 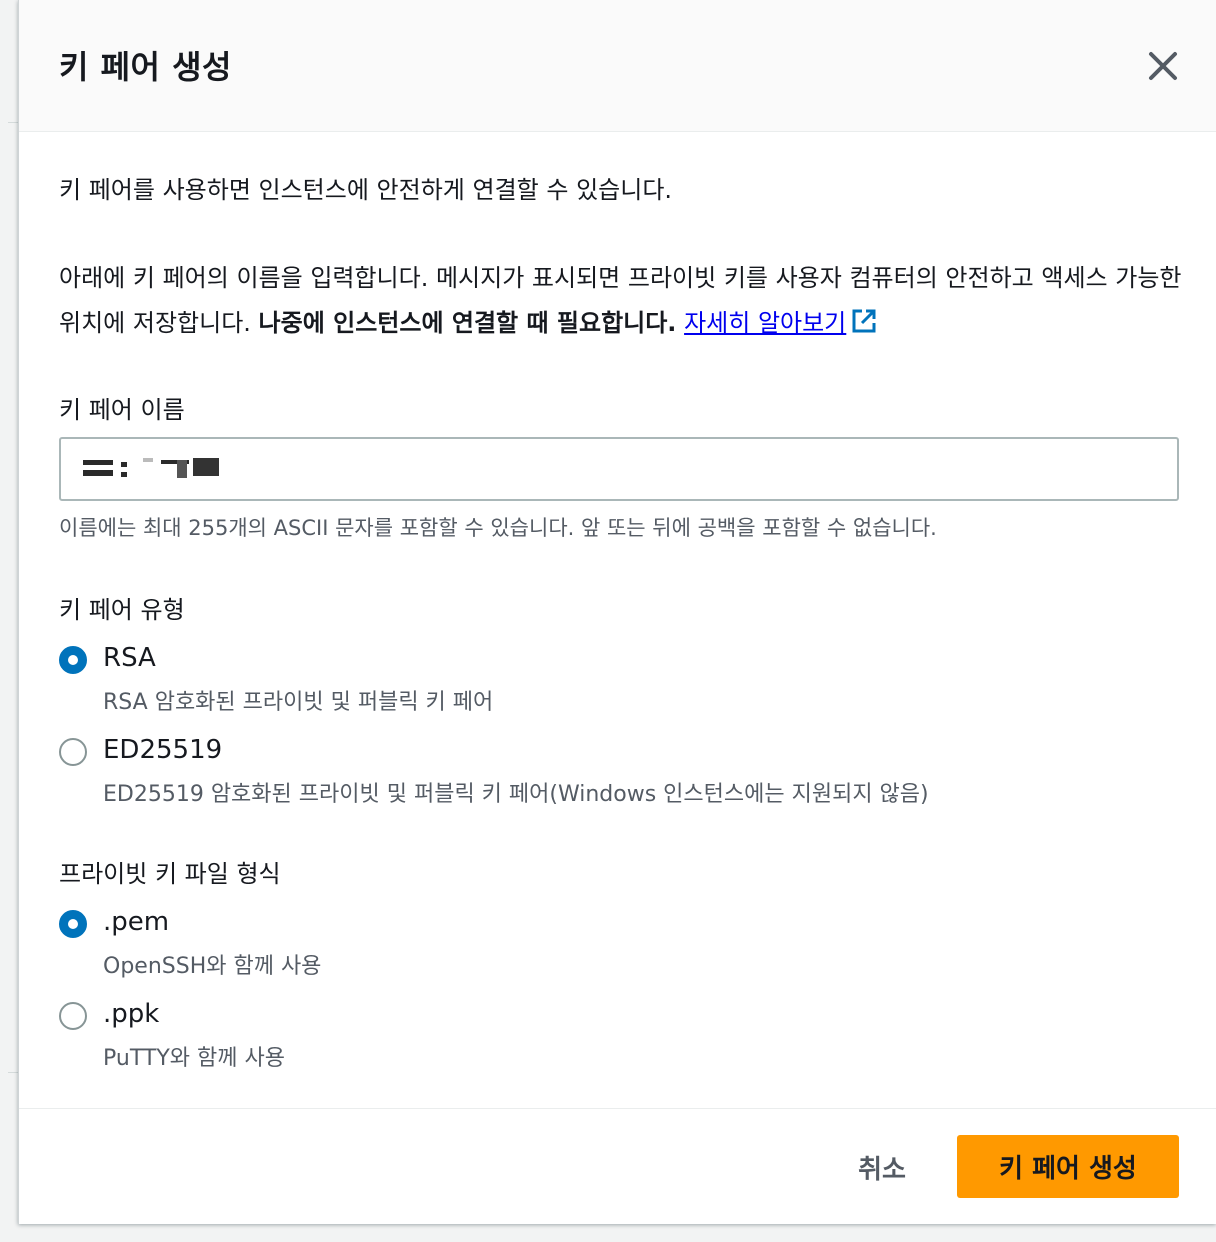 I want to click on ed25519-label: ED25519, so click(x=162, y=750).